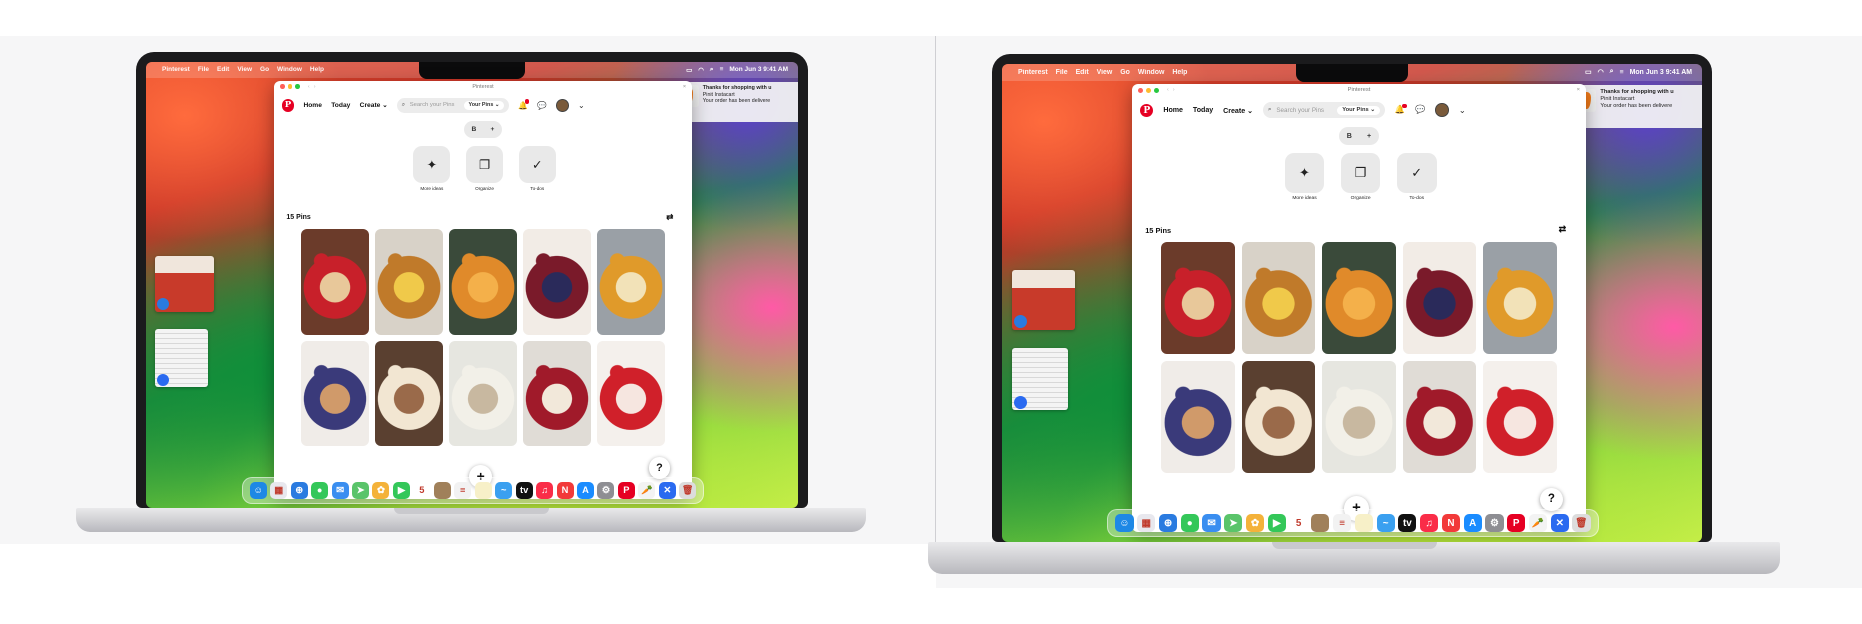  I want to click on pin-bundt-cake, so click(1278, 298).